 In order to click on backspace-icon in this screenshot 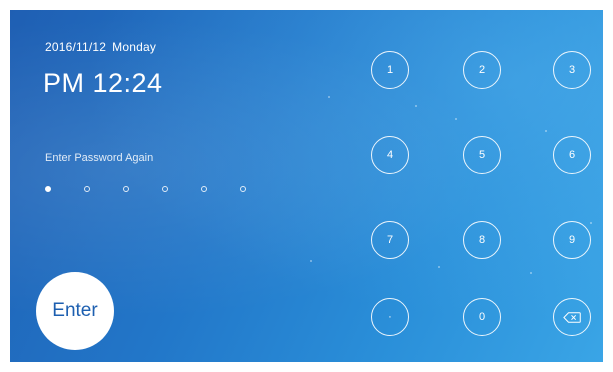, I will do `click(572, 317)`.